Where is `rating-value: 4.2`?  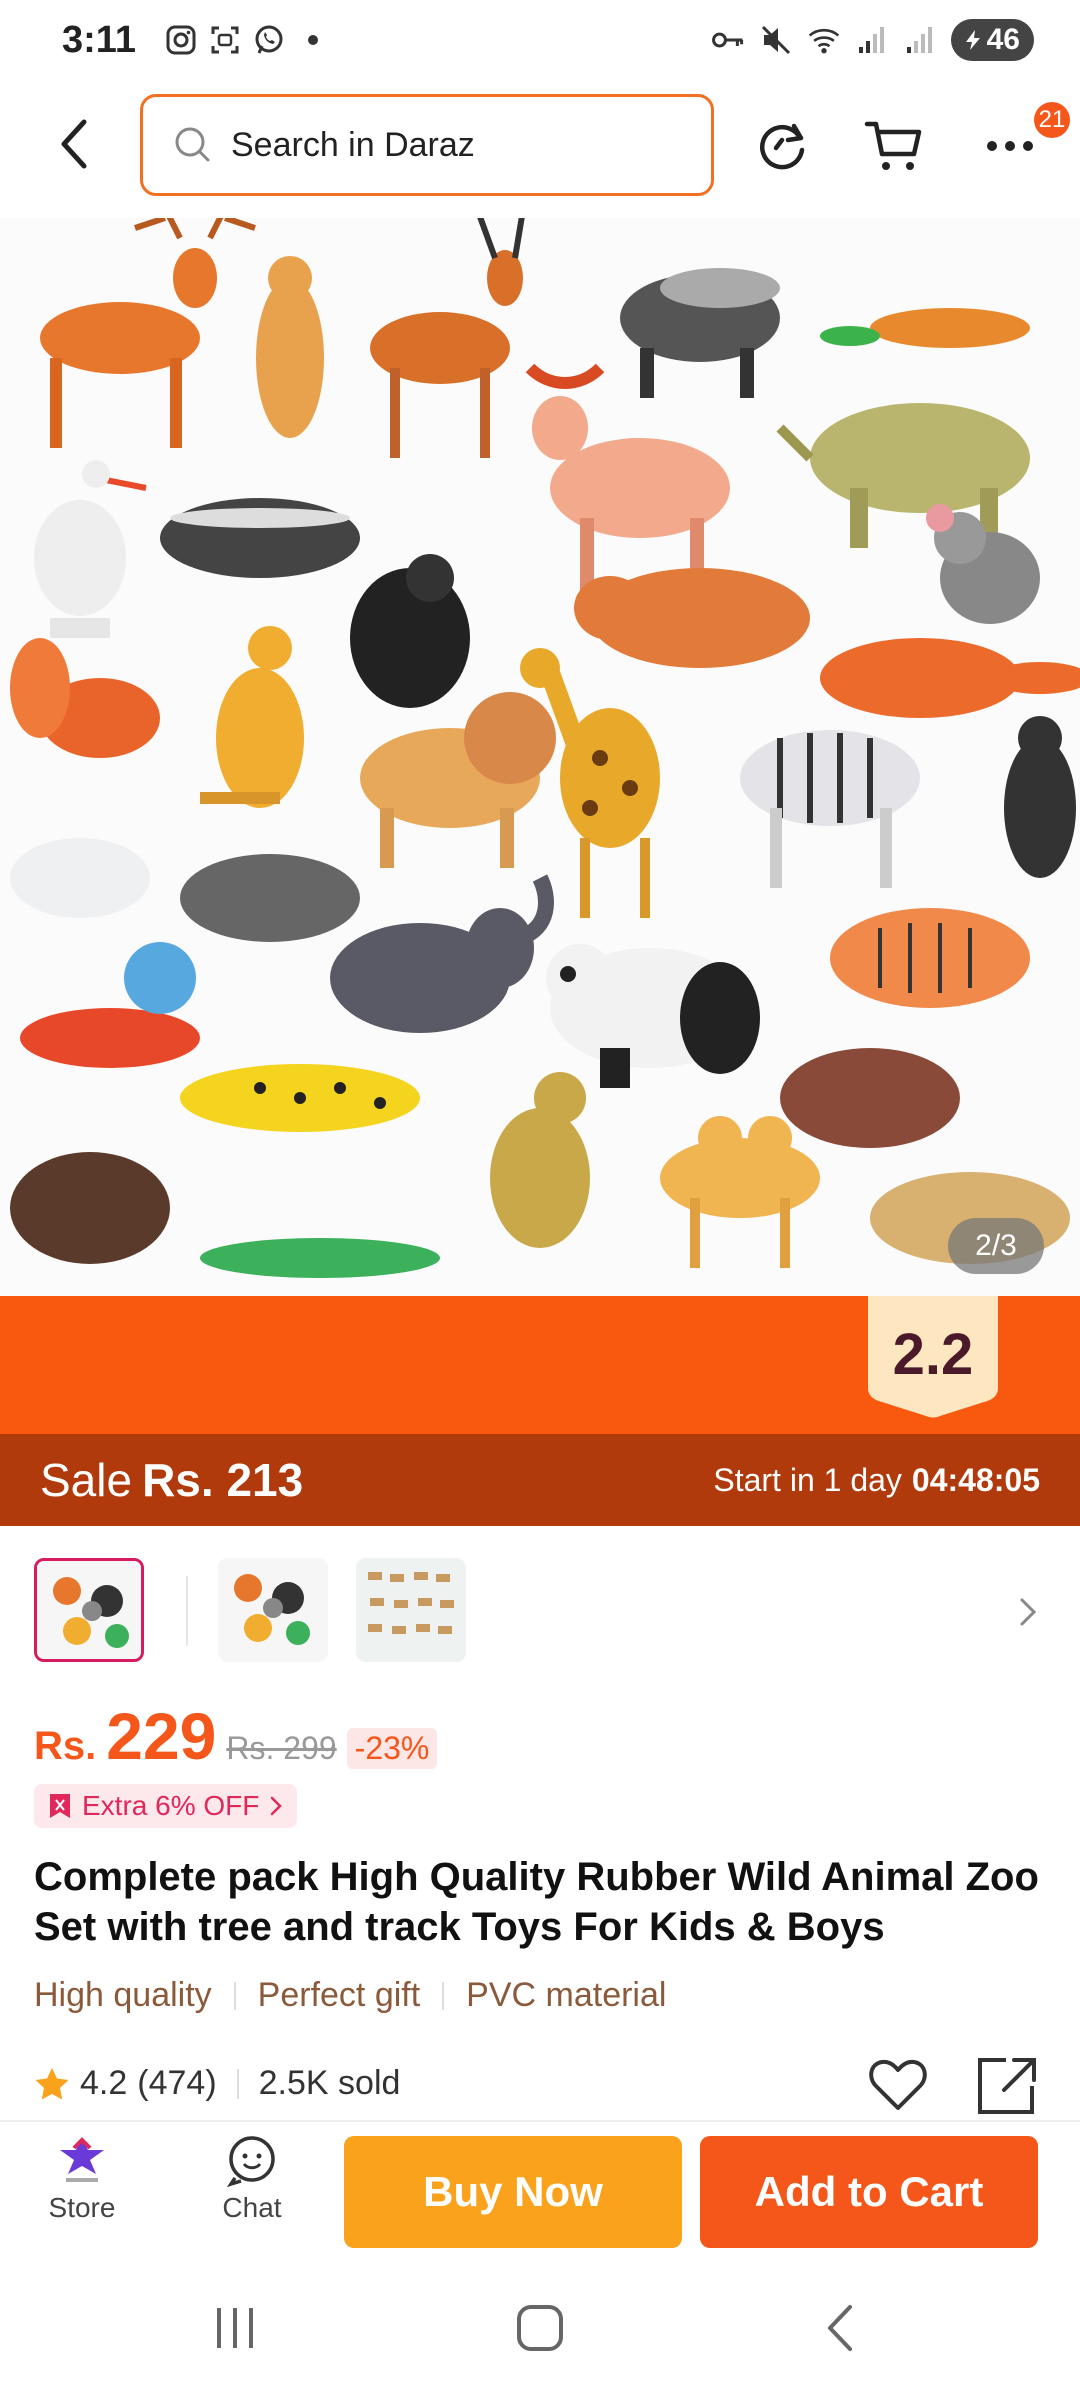 rating-value: 4.2 is located at coordinates (104, 2083).